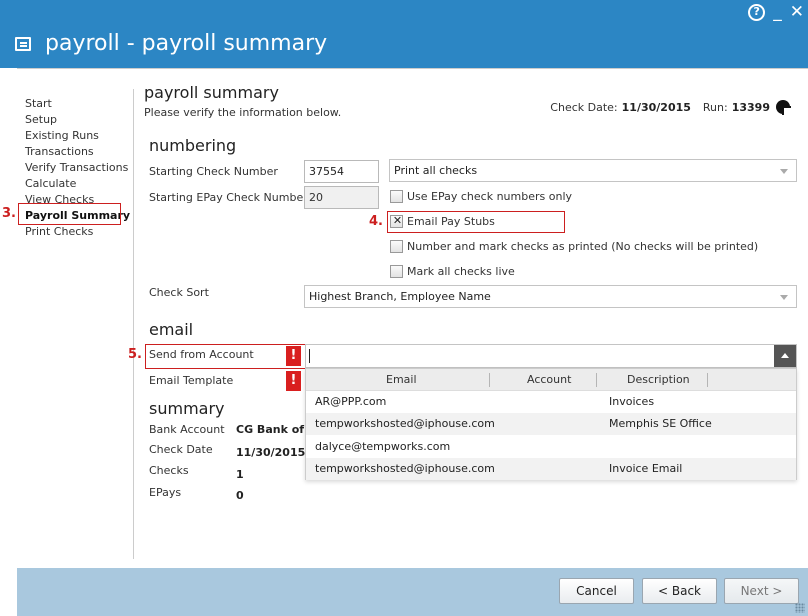  I want to click on minimize-button: _, so click(777, 12).